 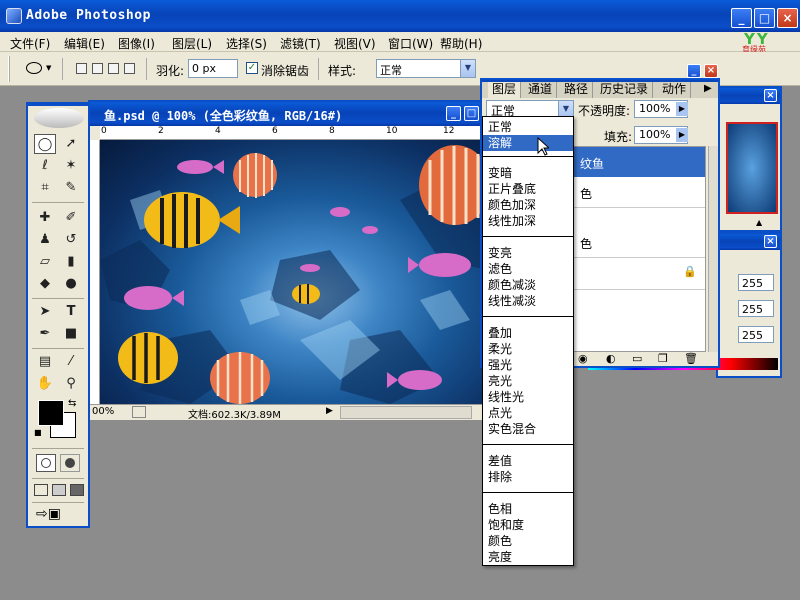 I want to click on adjustment-layer-icon: ◐, so click(x=611, y=358).